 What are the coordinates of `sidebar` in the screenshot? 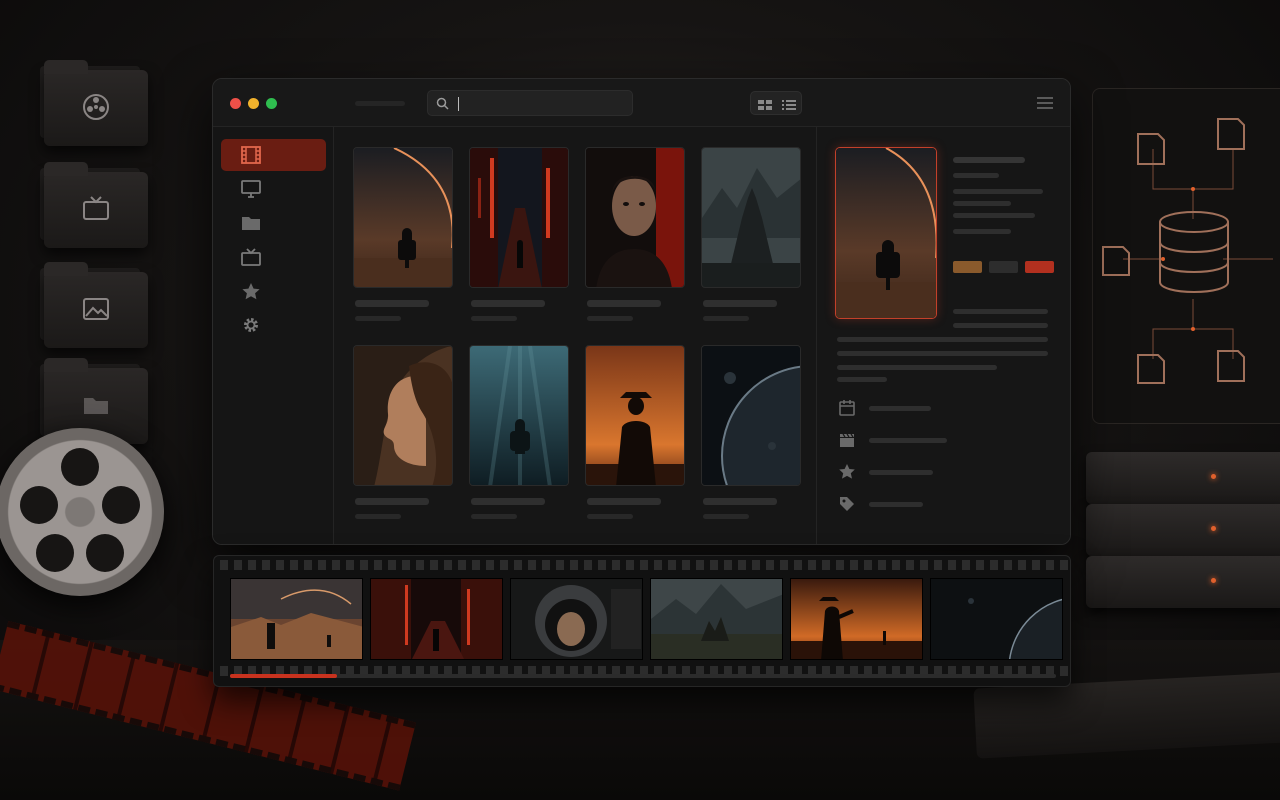 It's located at (273, 335).